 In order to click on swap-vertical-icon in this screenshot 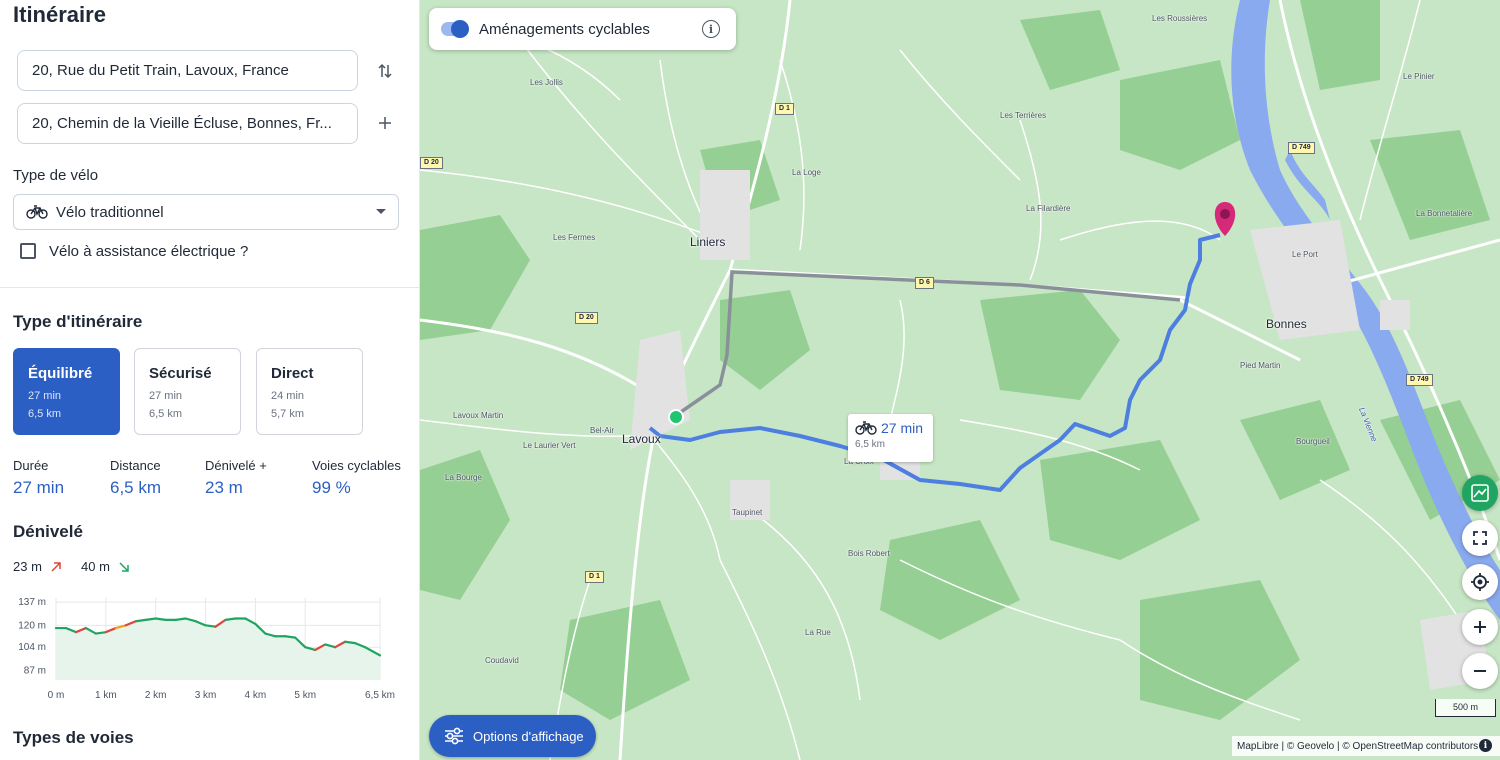, I will do `click(385, 71)`.